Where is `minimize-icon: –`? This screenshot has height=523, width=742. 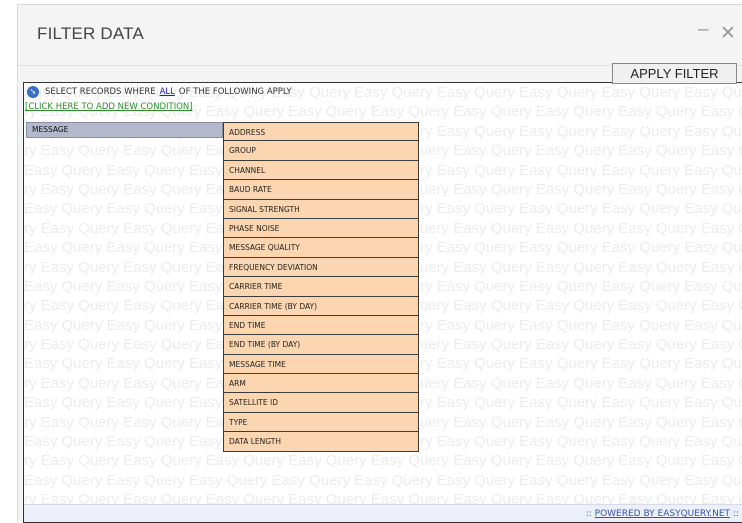 minimize-icon: – is located at coordinates (703, 30).